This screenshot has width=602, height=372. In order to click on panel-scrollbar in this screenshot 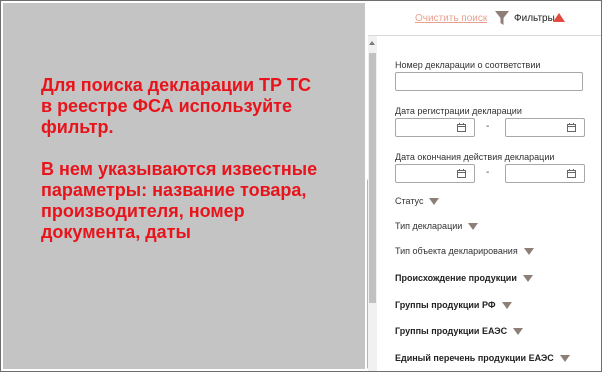, I will do `click(372, 203)`.